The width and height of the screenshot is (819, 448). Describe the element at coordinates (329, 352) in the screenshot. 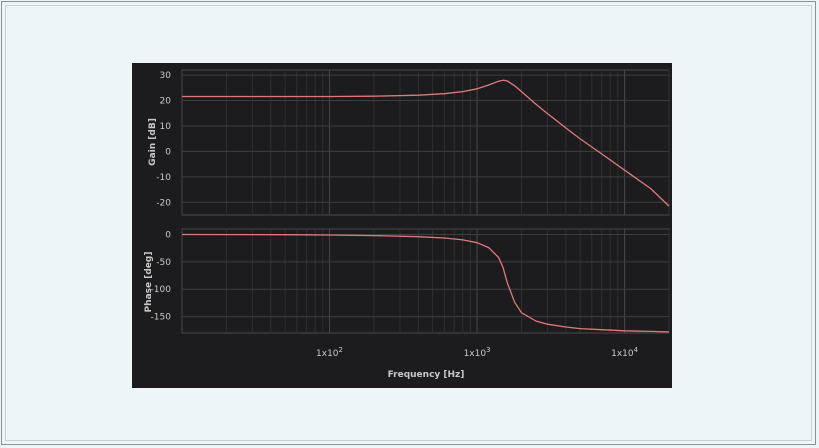

I see `phase-x-tick-label: 1x102` at that location.